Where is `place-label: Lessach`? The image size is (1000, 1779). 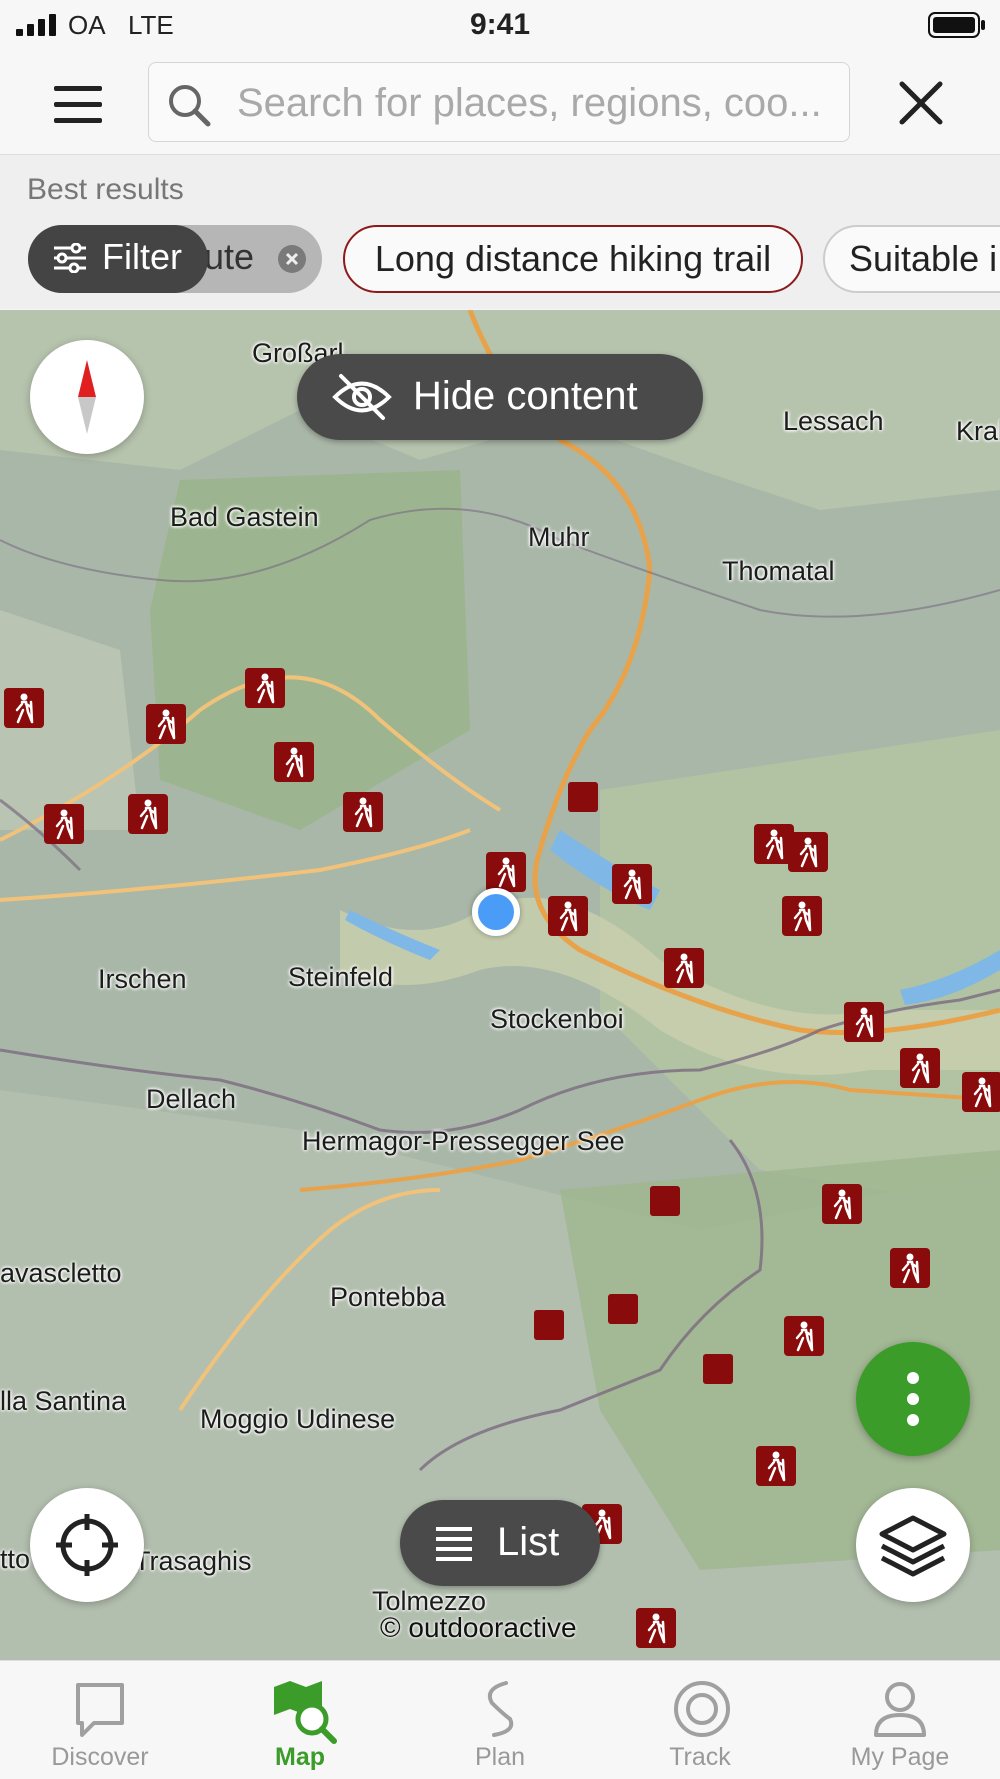
place-label: Lessach is located at coordinates (833, 421).